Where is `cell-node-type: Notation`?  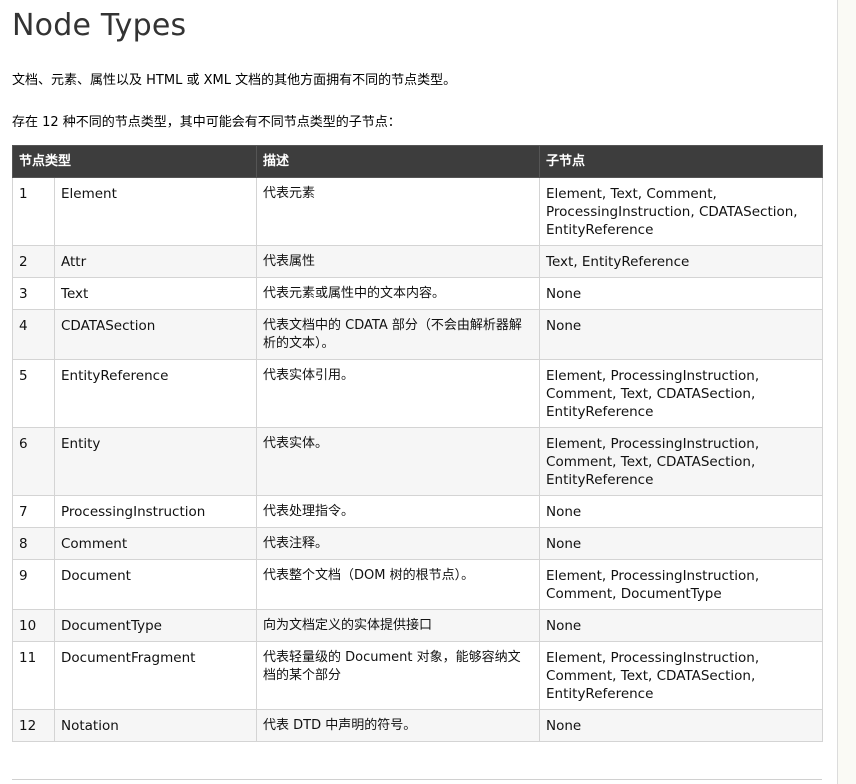
cell-node-type: Notation is located at coordinates (155, 725).